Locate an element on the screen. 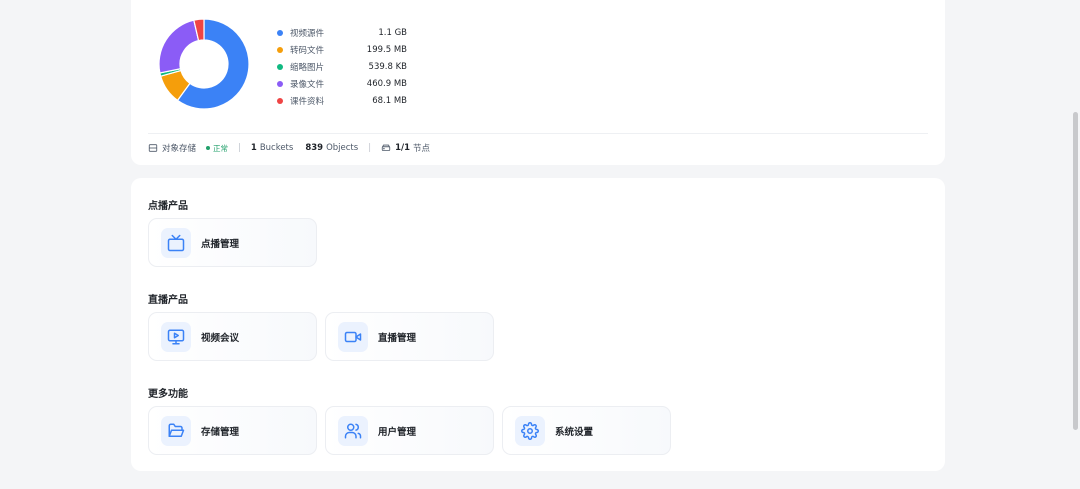  tv-icon is located at coordinates (176, 242).